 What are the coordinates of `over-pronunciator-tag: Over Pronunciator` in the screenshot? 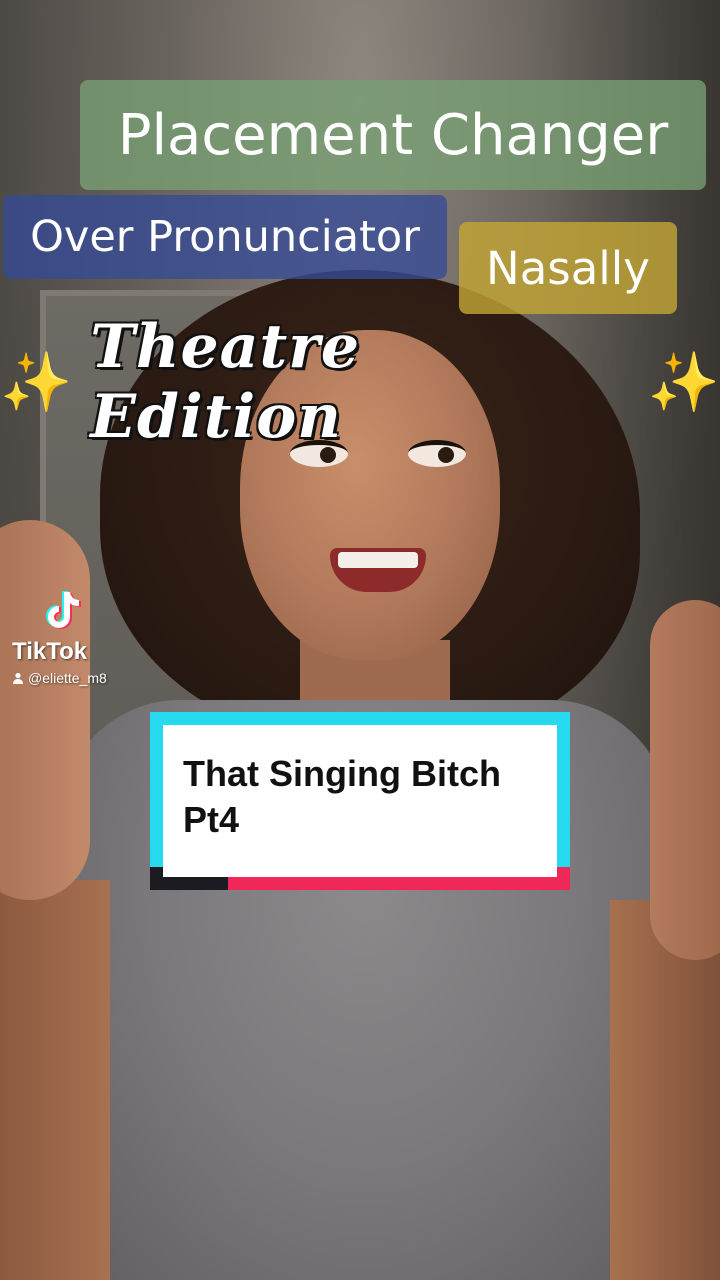 It's located at (225, 237).